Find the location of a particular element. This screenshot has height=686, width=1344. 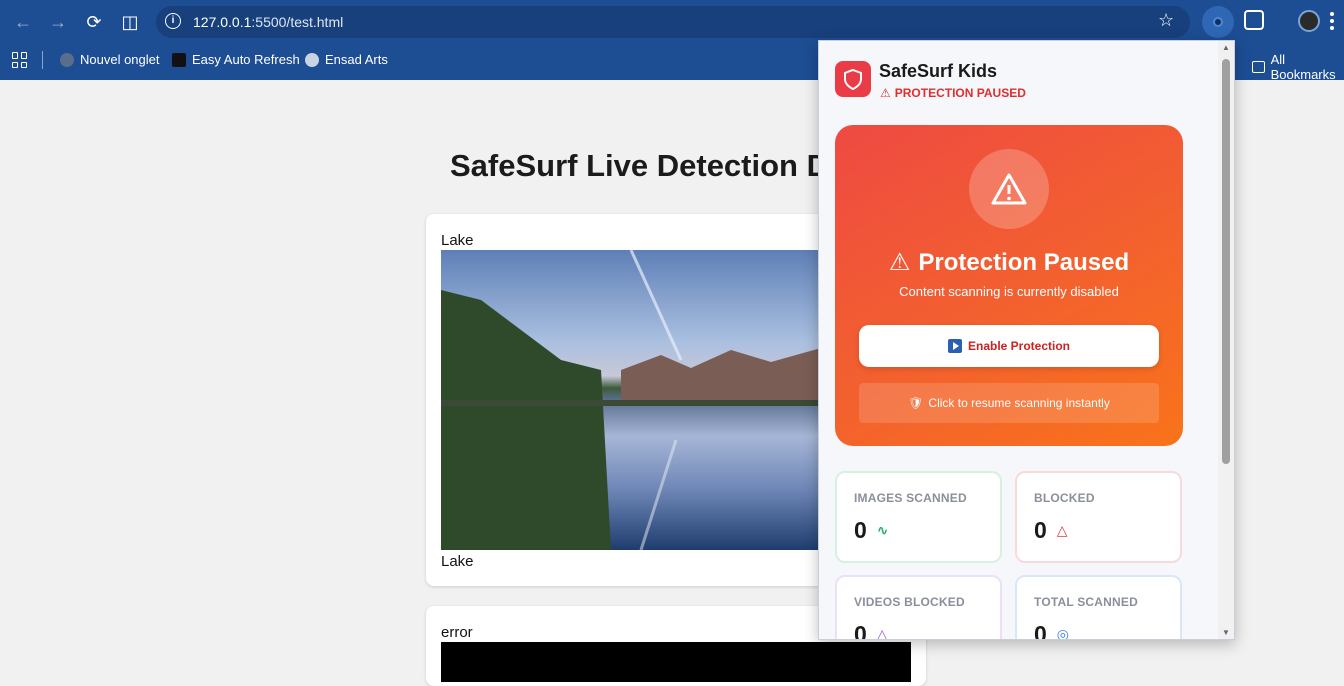

stat-total-scanned: TOTAL SCANNED 0 ◎ is located at coordinates (1098, 607).